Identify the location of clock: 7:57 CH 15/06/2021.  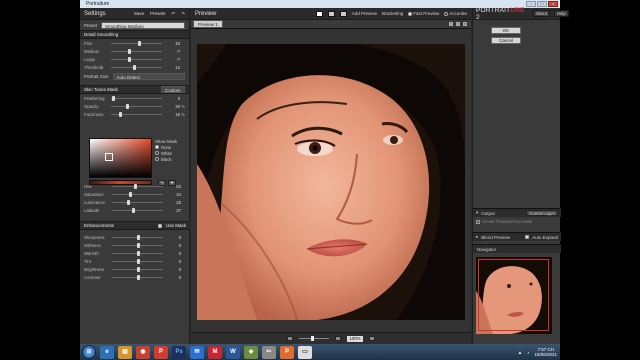
(545, 352).